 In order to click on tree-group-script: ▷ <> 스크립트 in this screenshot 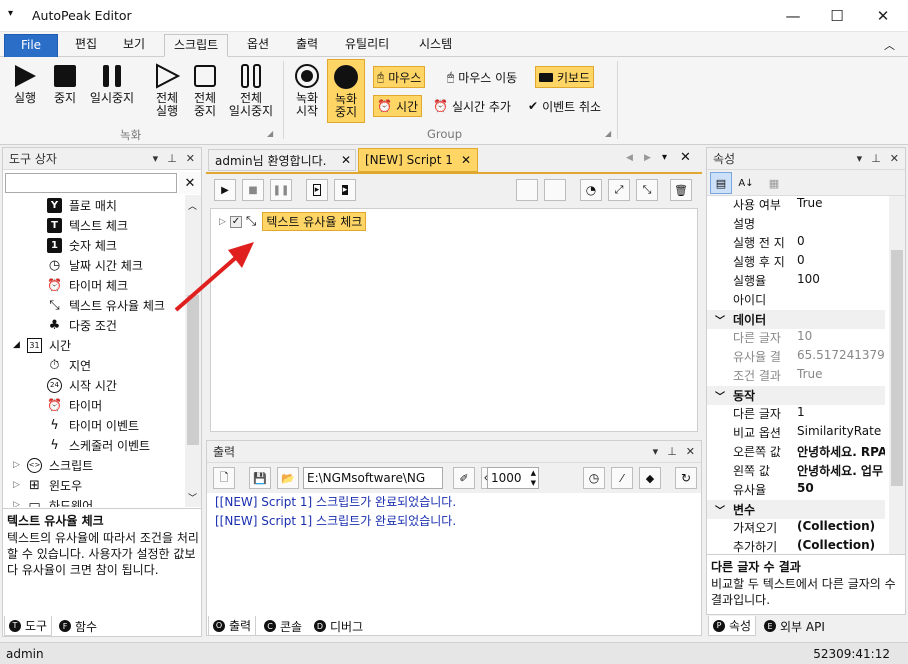, I will do `click(53, 465)`.